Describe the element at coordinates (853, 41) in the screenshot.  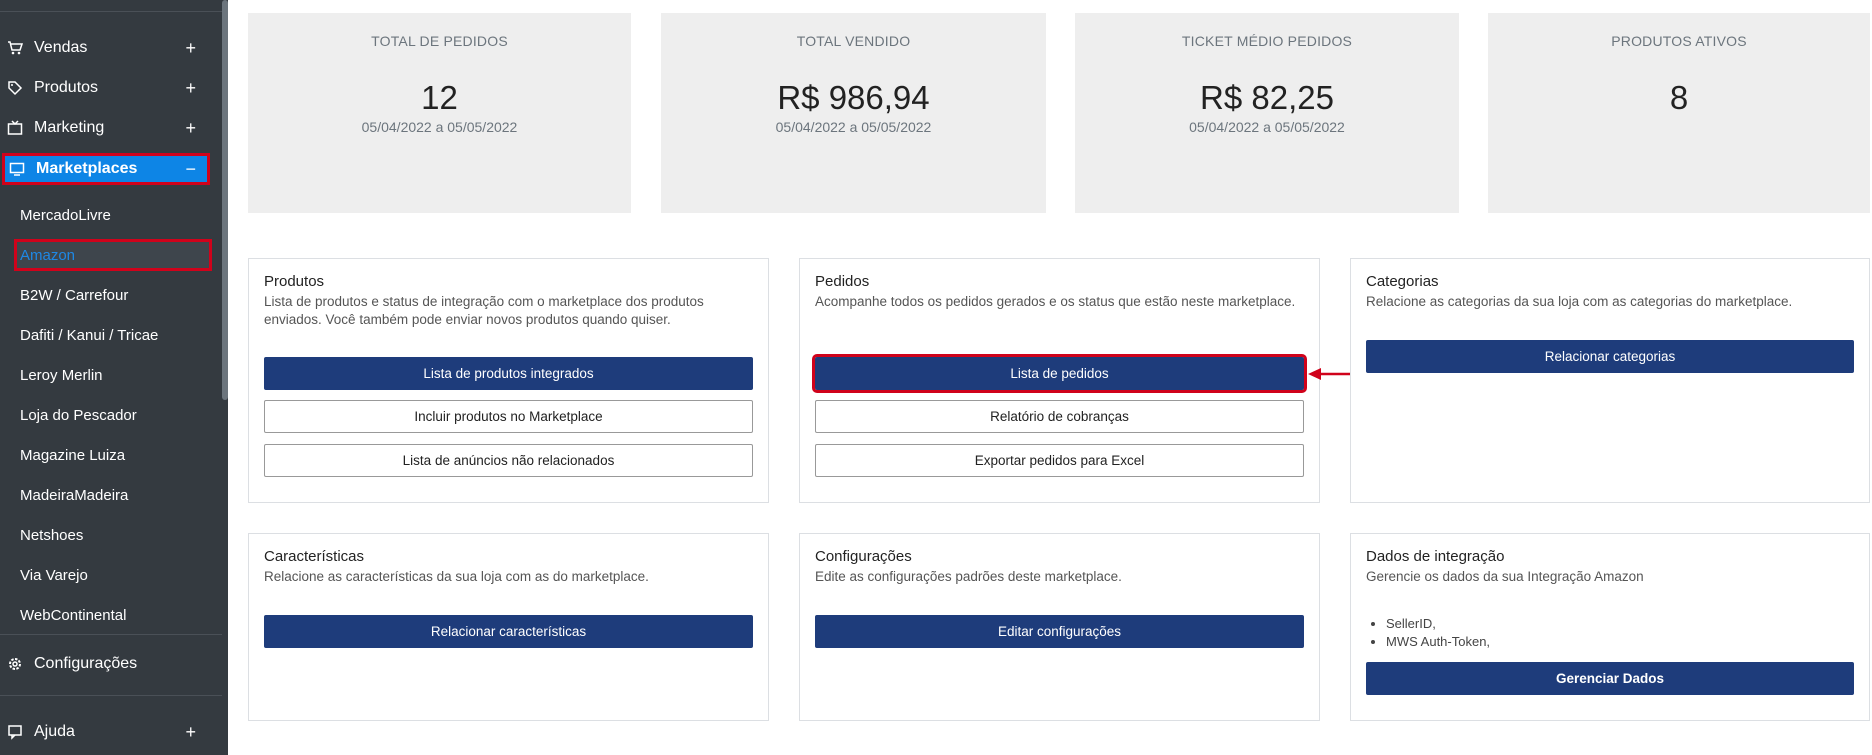
I see `stat-label: TOTAL VENDIDO` at that location.